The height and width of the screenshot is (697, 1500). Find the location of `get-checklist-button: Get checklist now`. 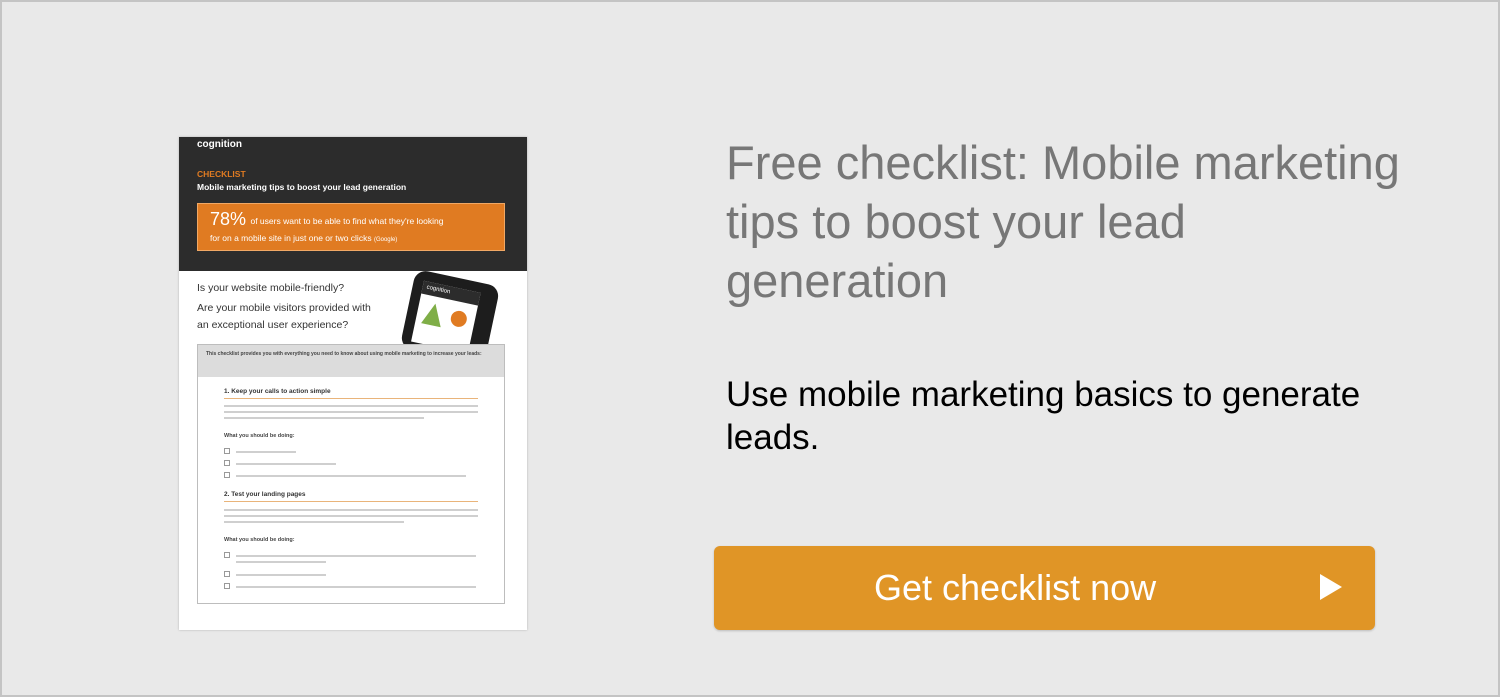

get-checklist-button: Get checklist now is located at coordinates (1044, 588).